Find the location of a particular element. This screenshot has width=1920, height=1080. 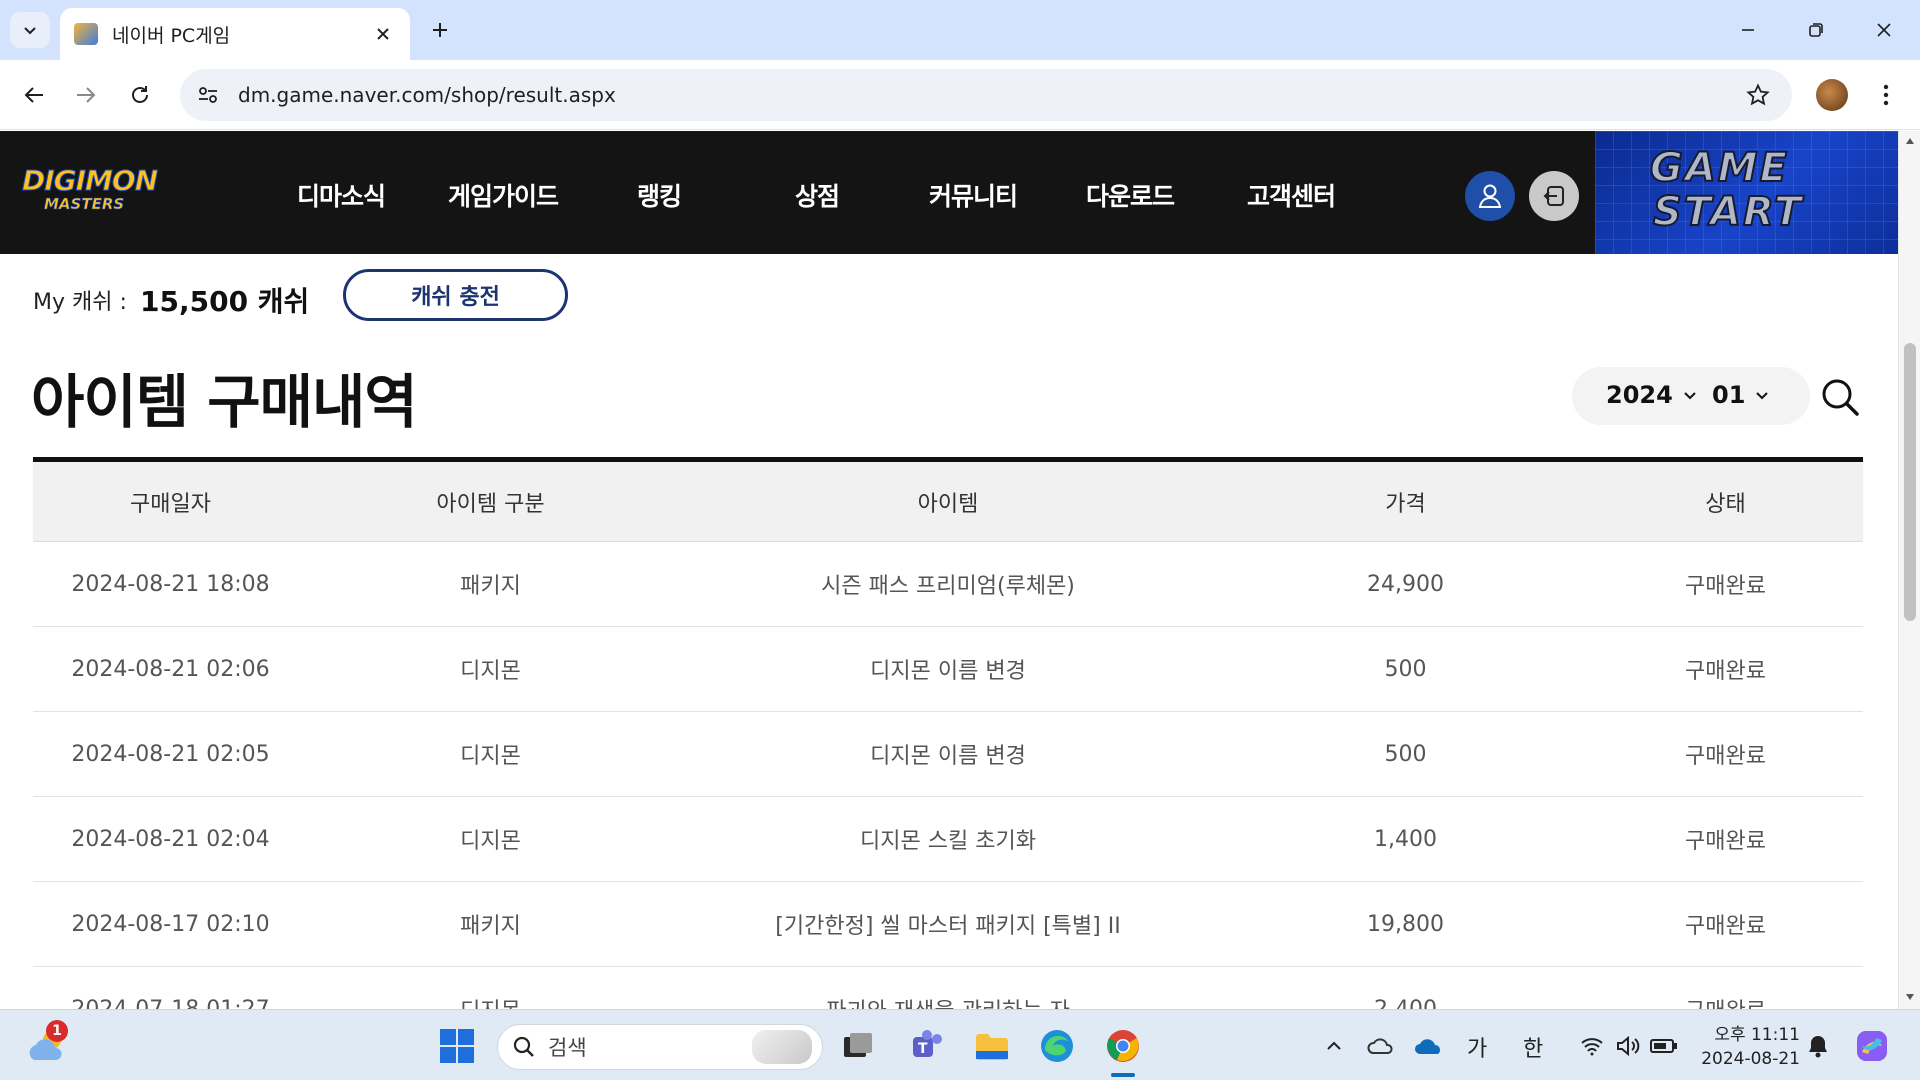

teams-icon: T is located at coordinates (927, 1043).